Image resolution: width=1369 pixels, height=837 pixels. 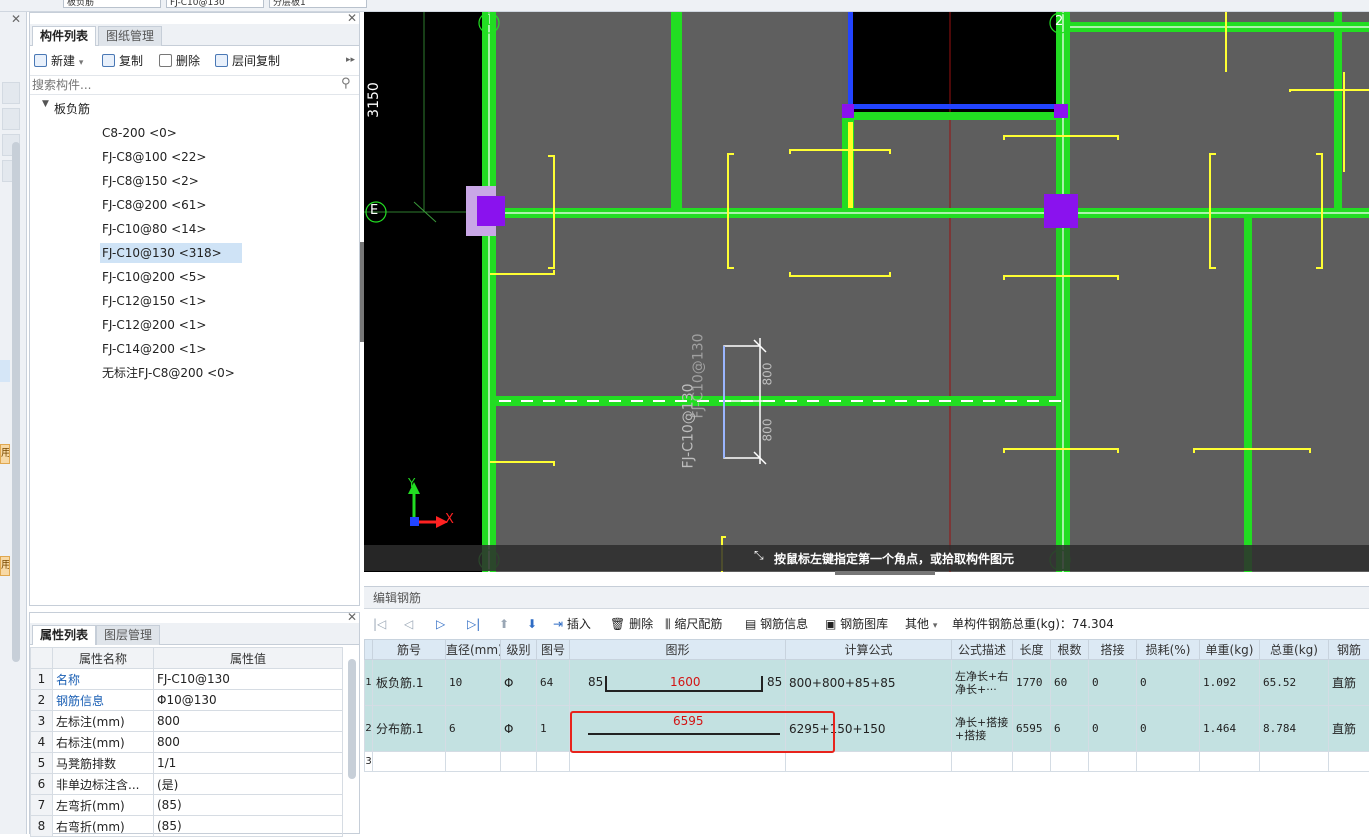 What do you see at coordinates (532, 624) in the screenshot?
I see `move-down-icon: ⬇` at bounding box center [532, 624].